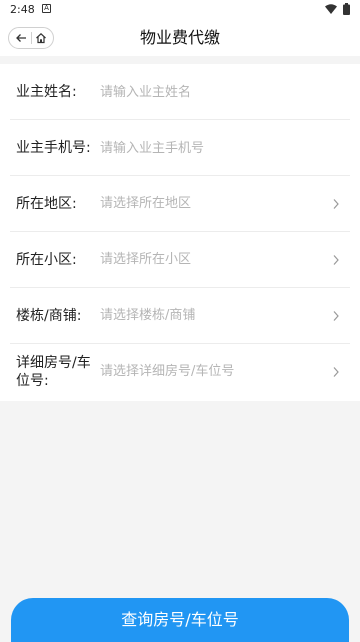 Image resolution: width=360 pixels, height=642 pixels. I want to click on page-title: 物业费代缴, so click(179, 37).